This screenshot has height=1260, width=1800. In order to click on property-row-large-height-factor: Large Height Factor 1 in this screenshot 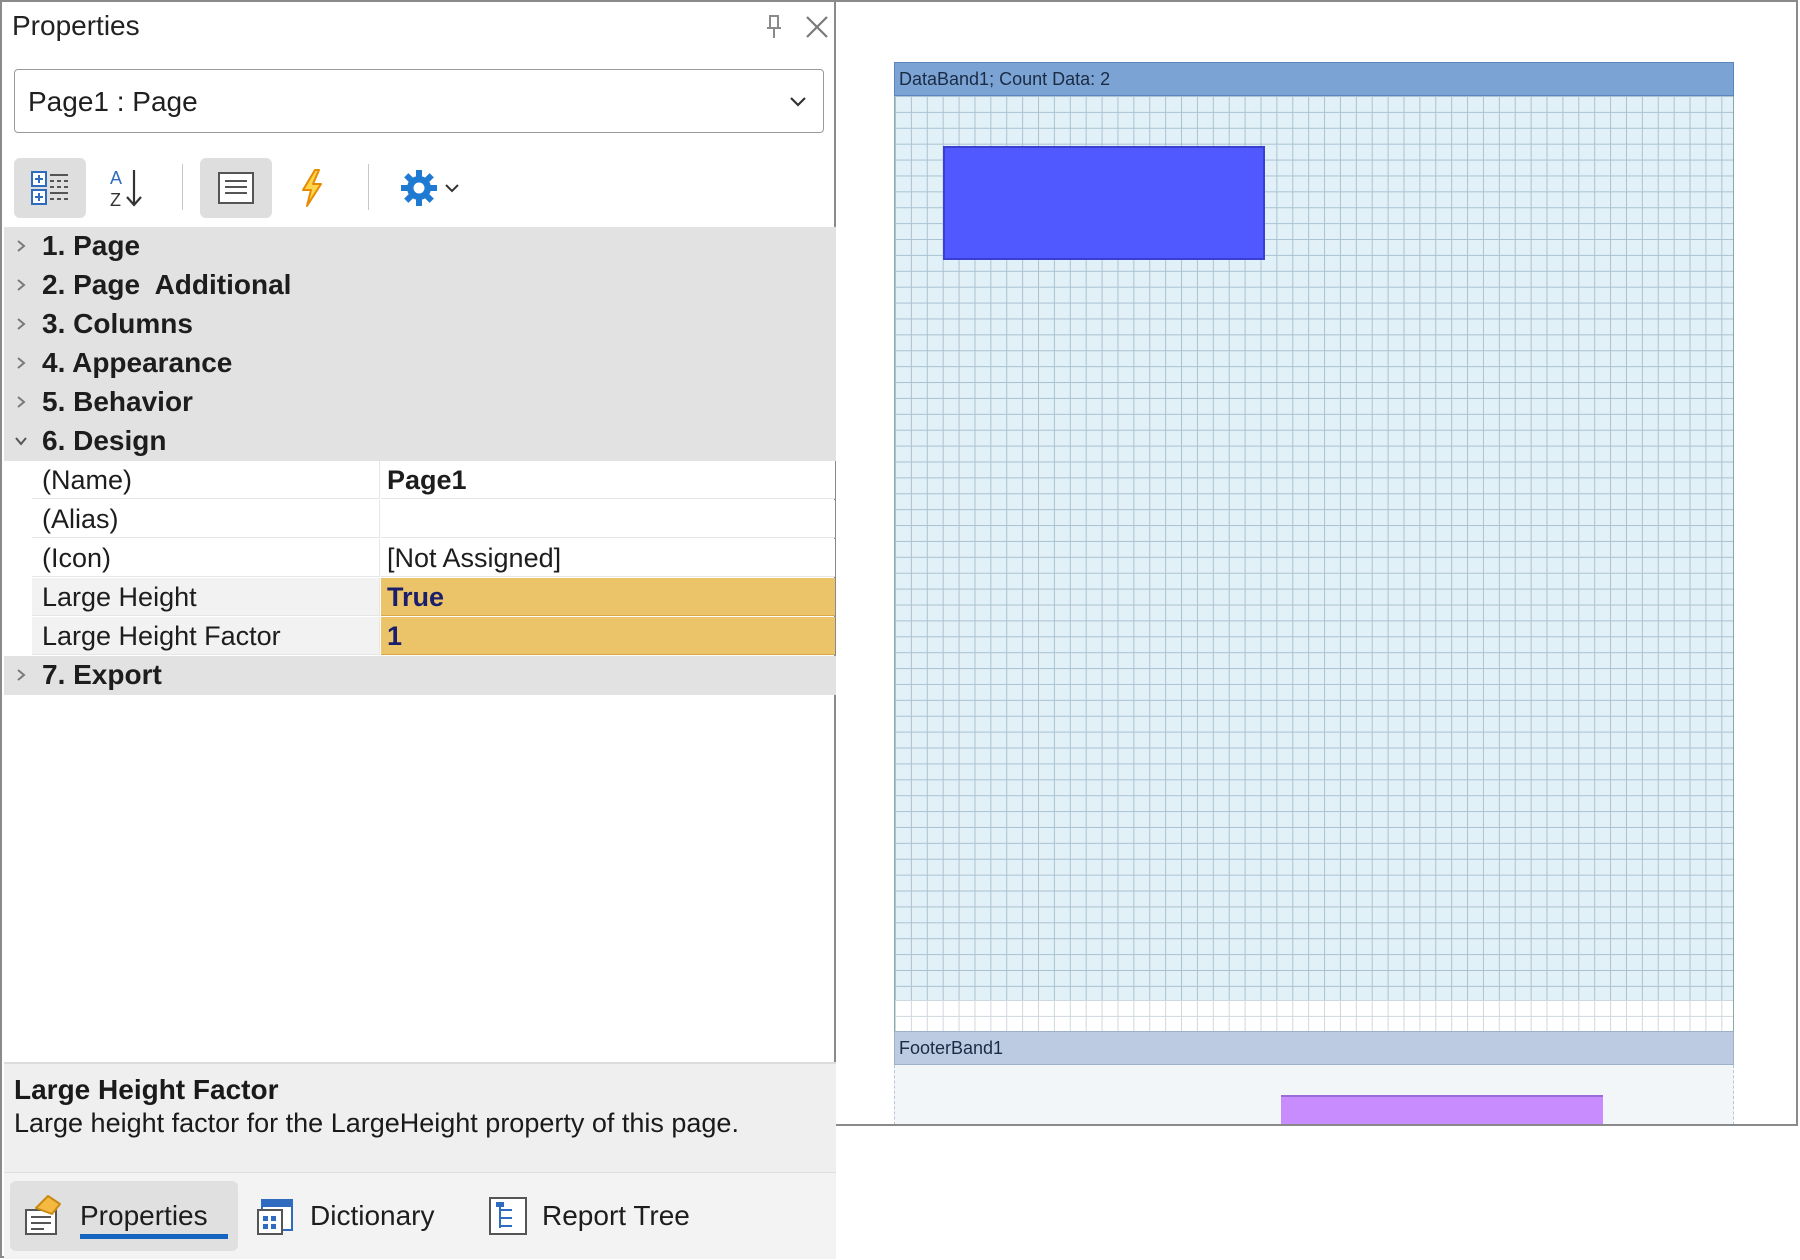, I will do `click(434, 636)`.